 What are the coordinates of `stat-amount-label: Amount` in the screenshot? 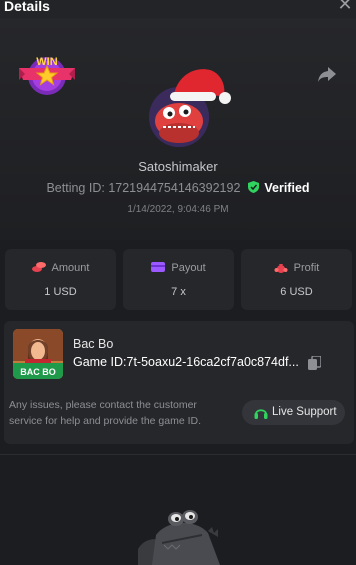 It's located at (70, 268).